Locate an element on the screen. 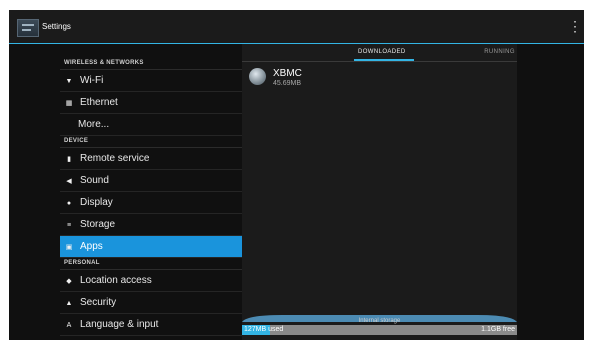 Image resolution: width=591 pixels, height=340 pixels. storage-bar: 127MB used 1.1GB free is located at coordinates (379, 330).